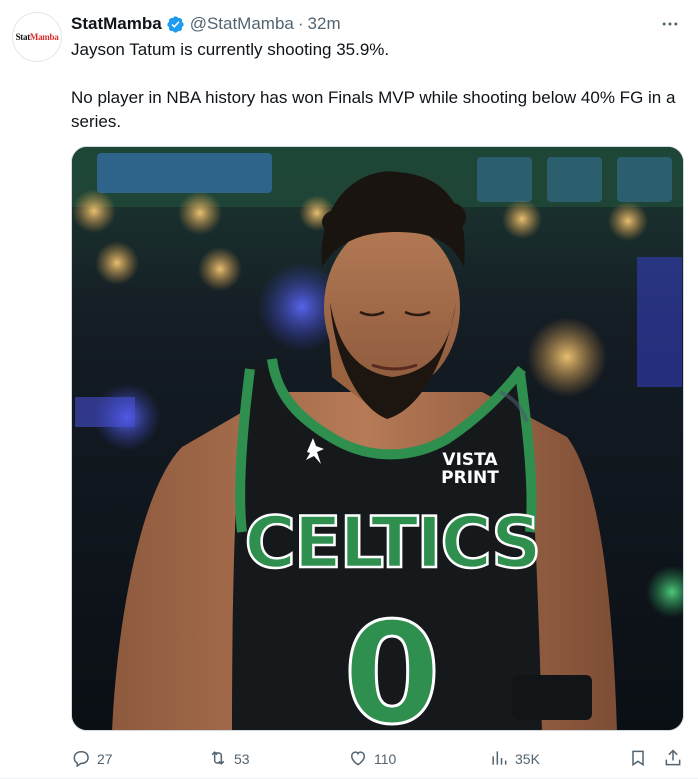 The image size is (698, 779). Describe the element at coordinates (552, 697) in the screenshot. I see `wristband` at that location.